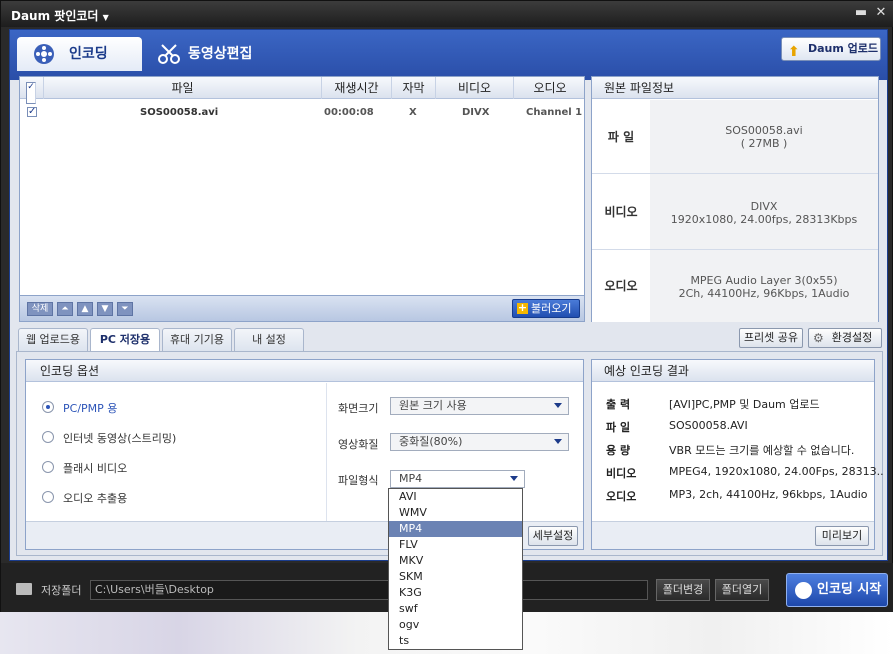  I want to click on column-video: 비디오, so click(475, 88).